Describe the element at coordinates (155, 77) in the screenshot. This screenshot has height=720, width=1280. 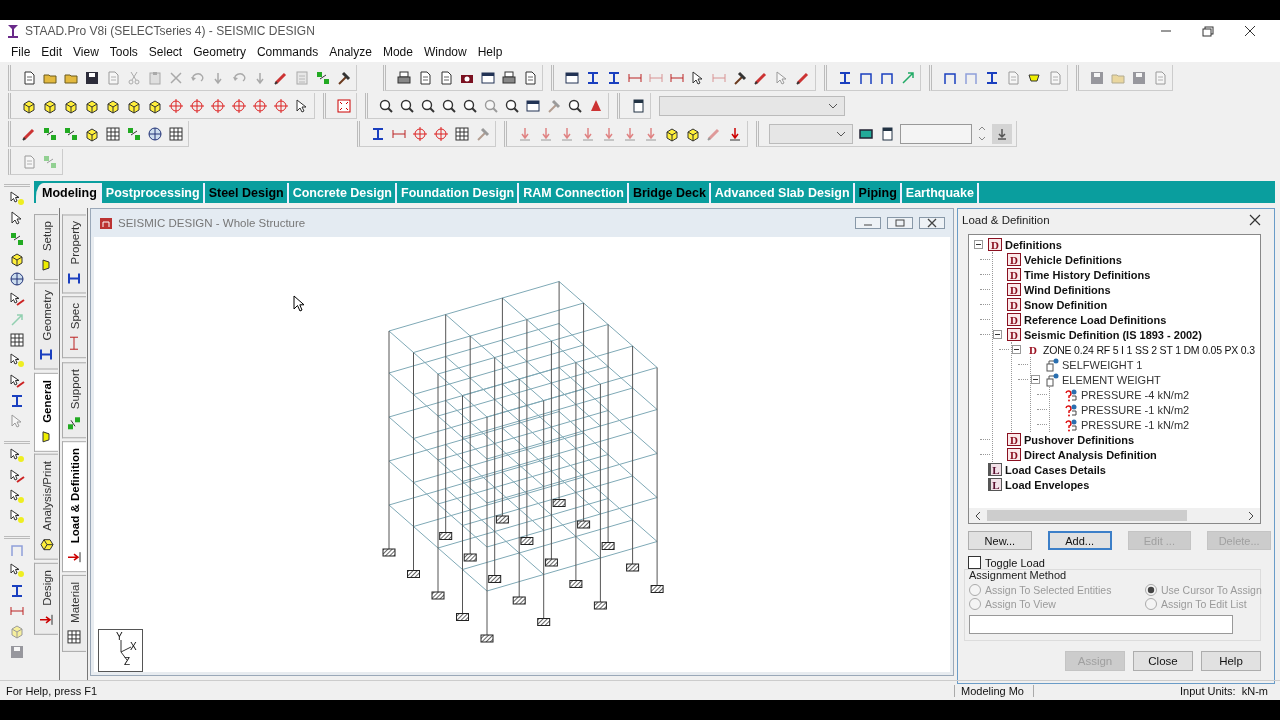
I see `clipboard-icon` at that location.